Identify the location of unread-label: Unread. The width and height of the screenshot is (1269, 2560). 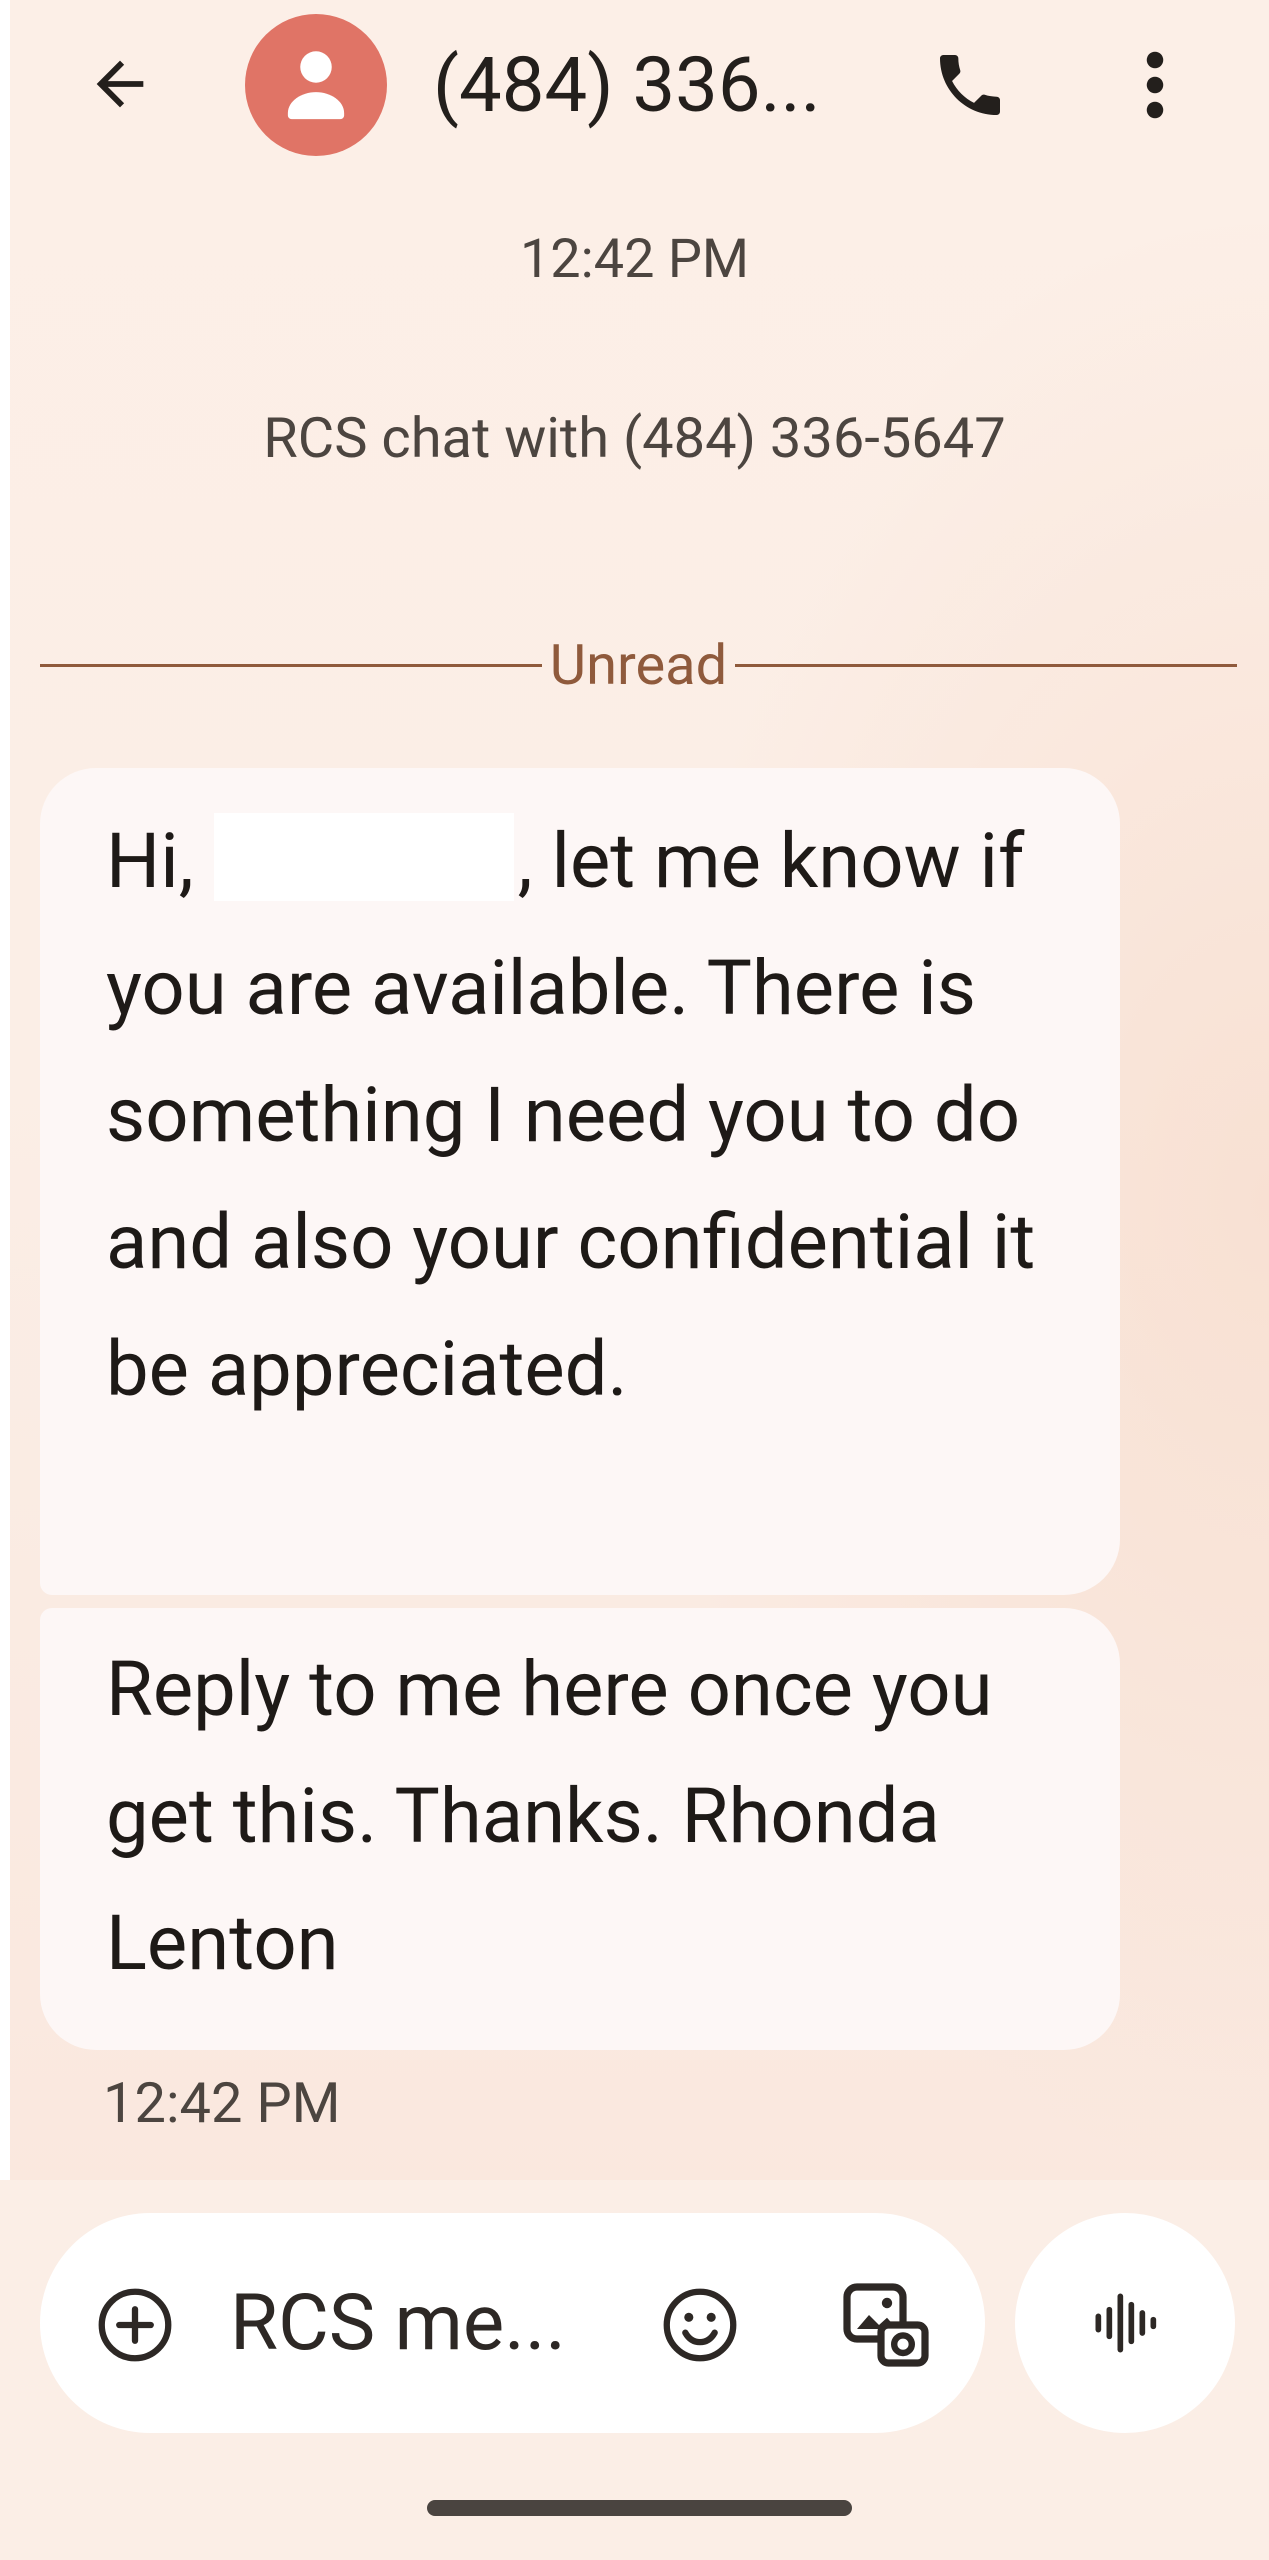
(638, 665).